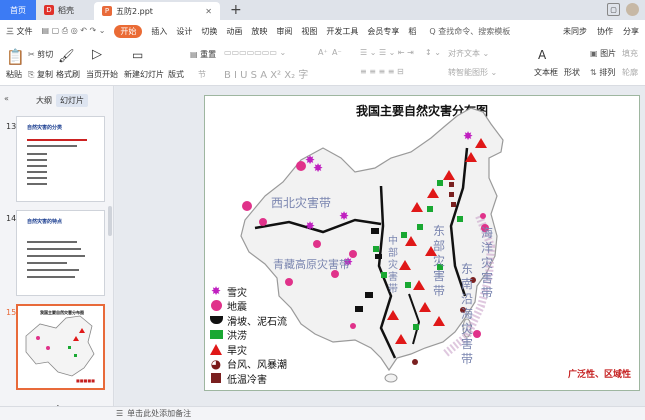 This screenshot has width=645, height=420. I want to click on arrange-button: ⇅ 排列, so click(602, 72).